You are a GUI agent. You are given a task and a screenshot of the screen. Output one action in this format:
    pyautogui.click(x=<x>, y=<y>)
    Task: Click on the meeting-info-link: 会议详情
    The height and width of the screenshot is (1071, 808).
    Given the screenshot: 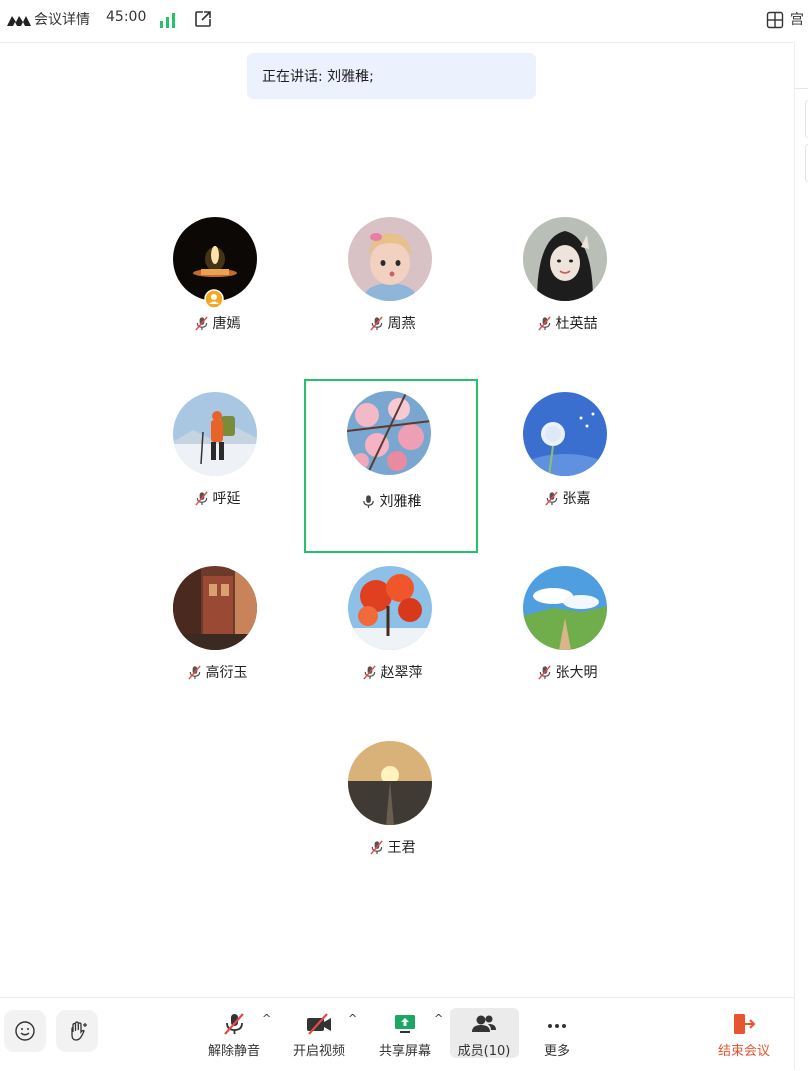 What is the action you would take?
    pyautogui.click(x=62, y=19)
    